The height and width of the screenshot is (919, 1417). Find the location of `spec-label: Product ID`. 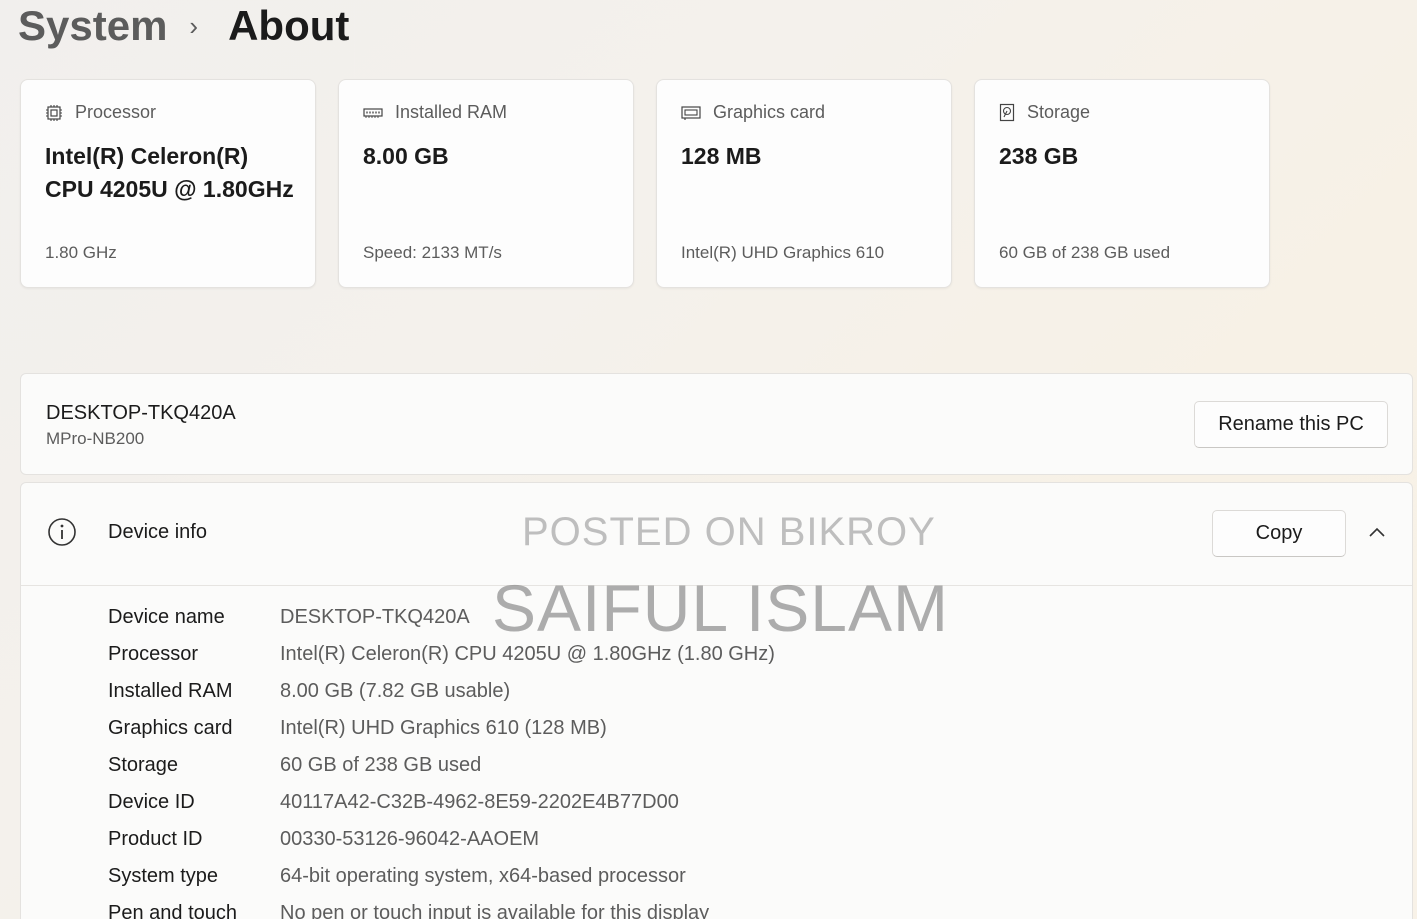

spec-label: Product ID is located at coordinates (155, 839).